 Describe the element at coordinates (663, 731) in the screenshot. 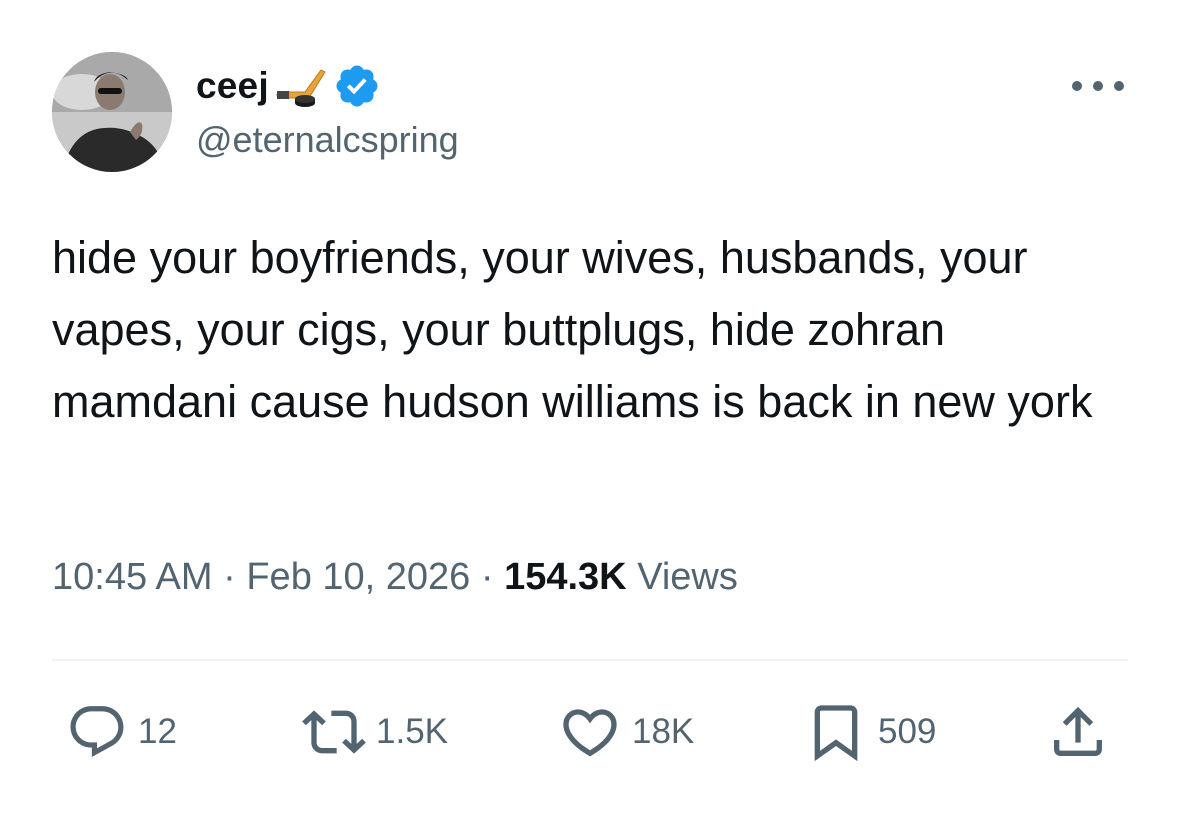

I see `like-count: 18K` at that location.